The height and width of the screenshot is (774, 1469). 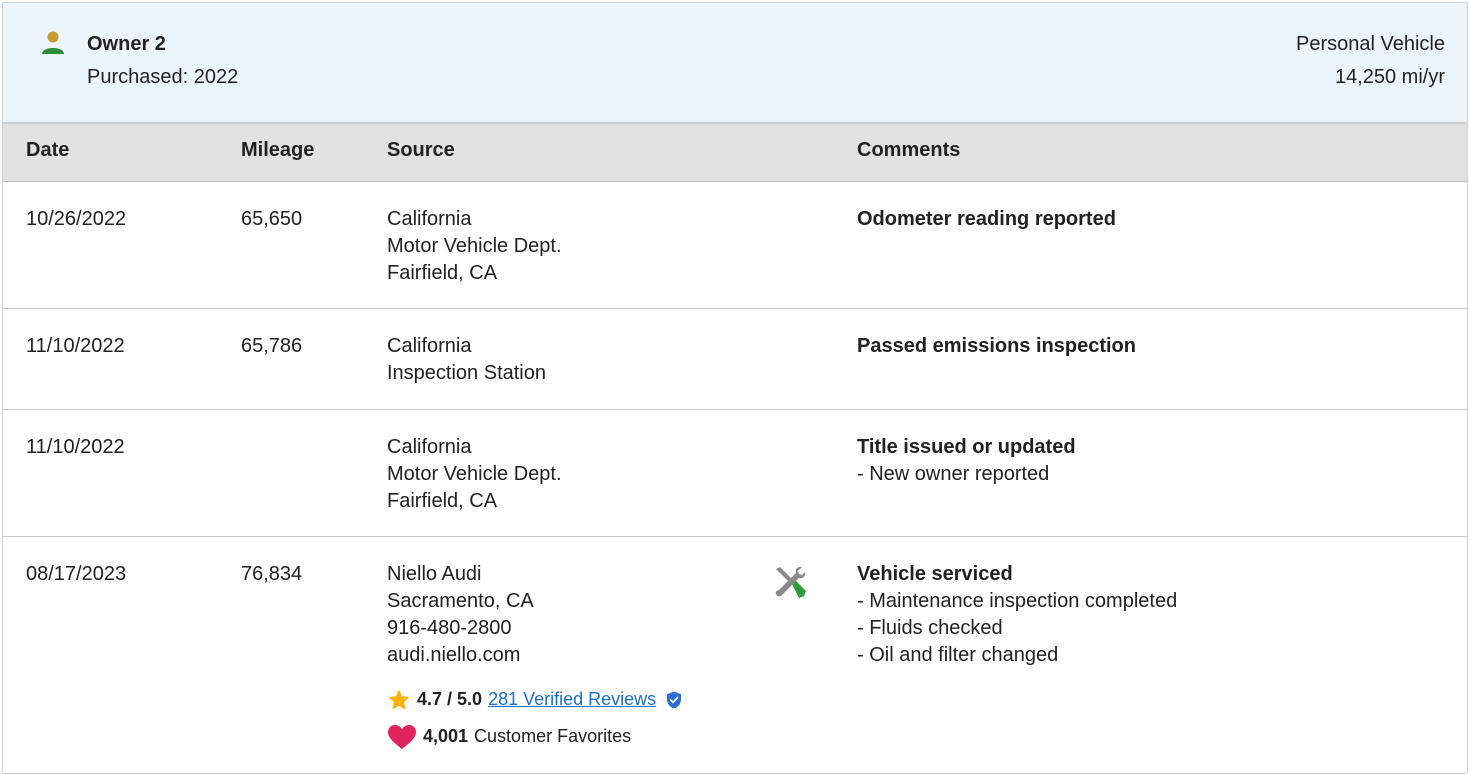 What do you see at coordinates (449, 628) in the screenshot?
I see `source-line: 916-480-2800` at bounding box center [449, 628].